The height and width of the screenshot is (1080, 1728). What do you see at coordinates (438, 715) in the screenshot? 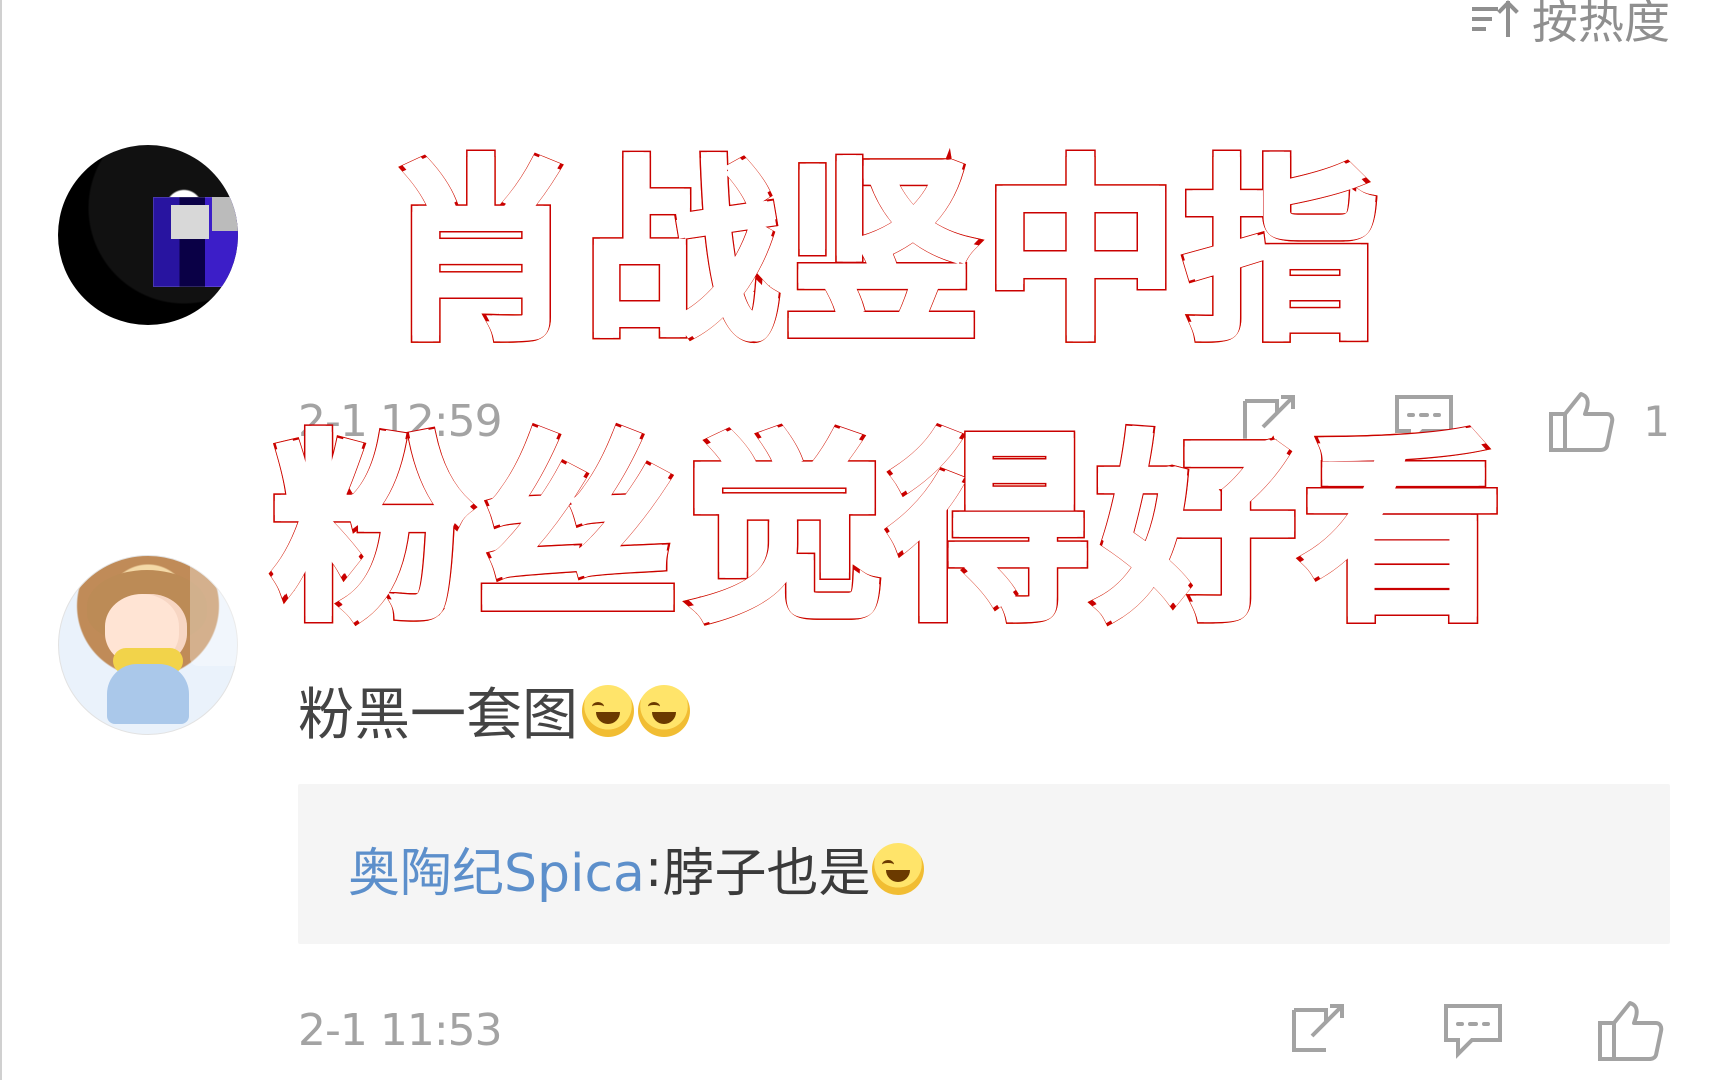
I see `comment-text-content-2: 粉黑一套图` at bounding box center [438, 715].